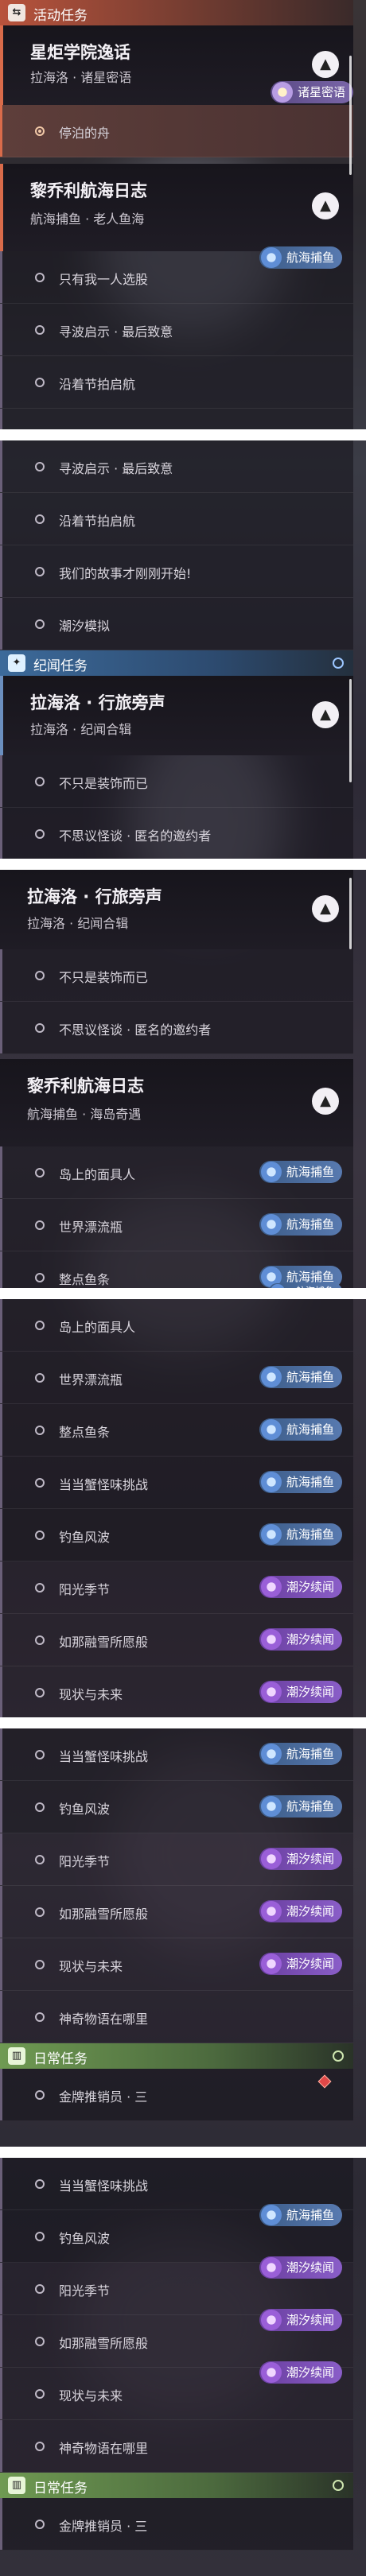  Describe the element at coordinates (104, 2019) in the screenshot. I see `quest-label: 神奇物语在哪里` at that location.